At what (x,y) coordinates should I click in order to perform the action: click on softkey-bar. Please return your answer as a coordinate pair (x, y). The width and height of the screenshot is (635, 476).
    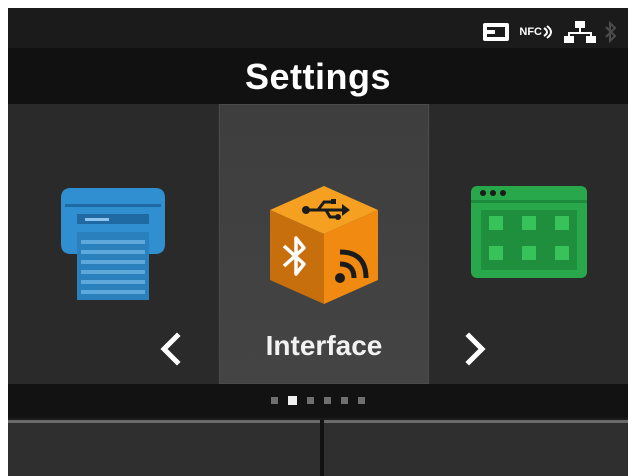
    Looking at the image, I should click on (318, 448).